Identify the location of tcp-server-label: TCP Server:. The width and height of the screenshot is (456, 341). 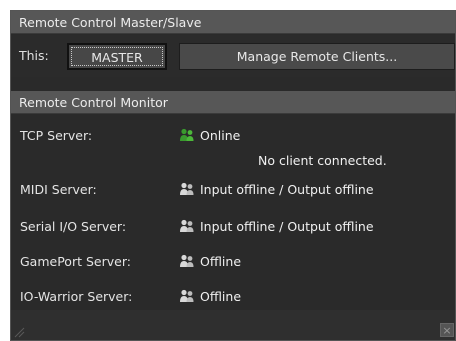
(56, 135).